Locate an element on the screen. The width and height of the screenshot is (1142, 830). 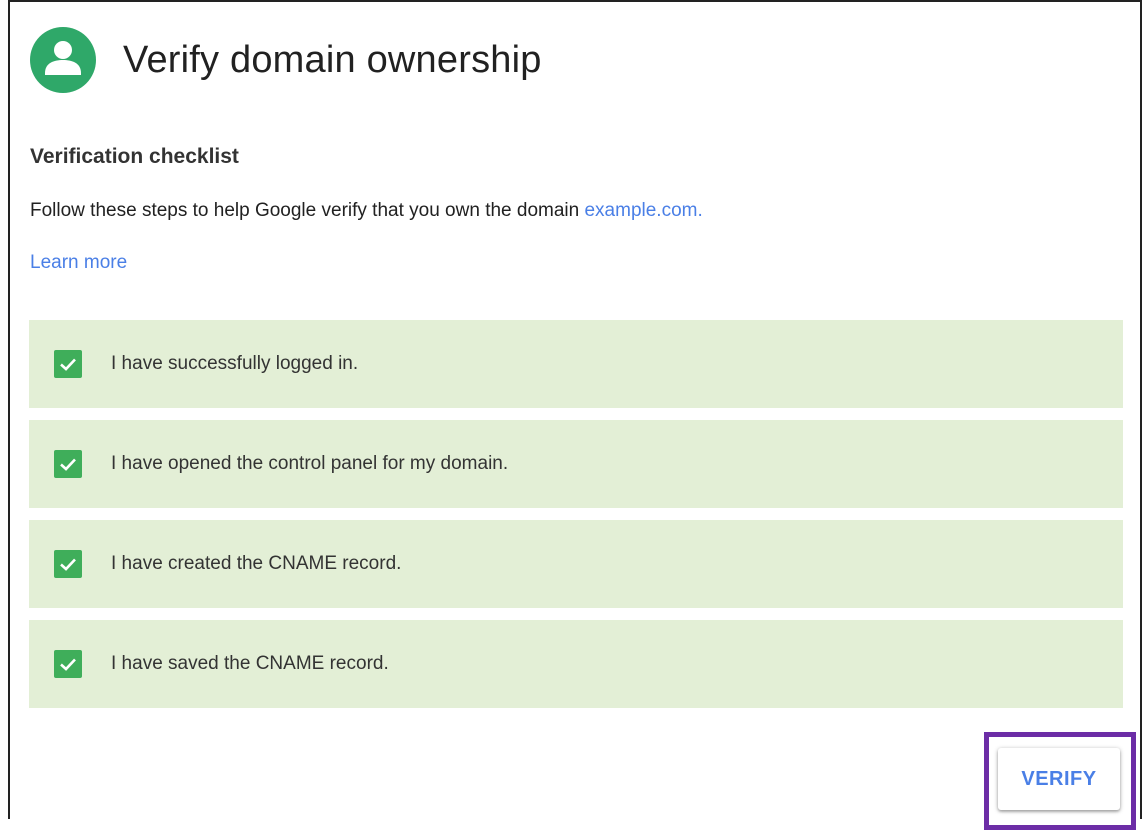
panel-header: Verify domain ownership is located at coordinates (286, 60).